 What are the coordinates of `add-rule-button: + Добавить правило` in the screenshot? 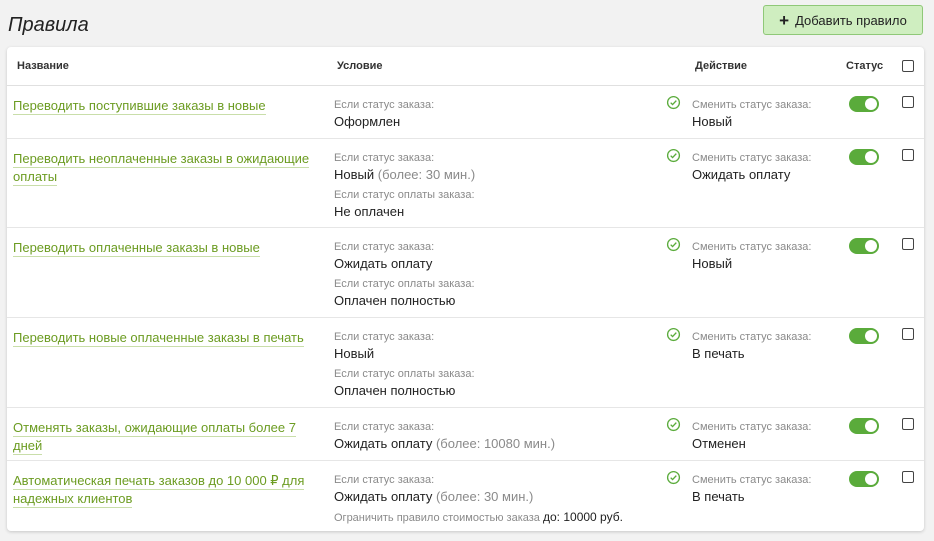 It's located at (843, 20).